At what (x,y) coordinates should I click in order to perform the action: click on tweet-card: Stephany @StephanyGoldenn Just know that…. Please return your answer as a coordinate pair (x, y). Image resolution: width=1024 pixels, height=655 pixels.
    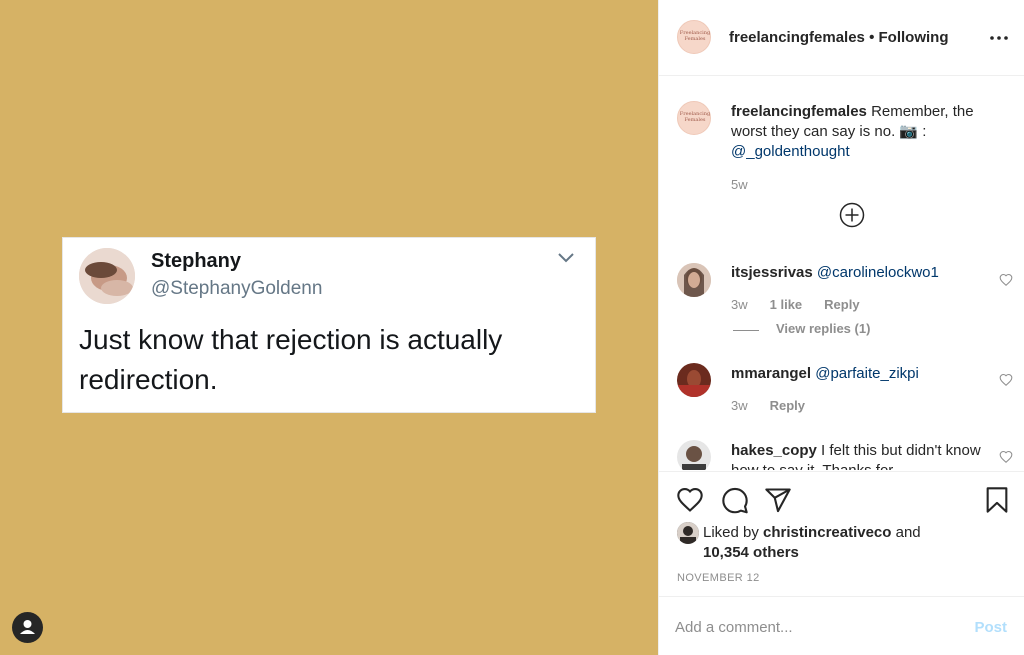
    Looking at the image, I should click on (329, 325).